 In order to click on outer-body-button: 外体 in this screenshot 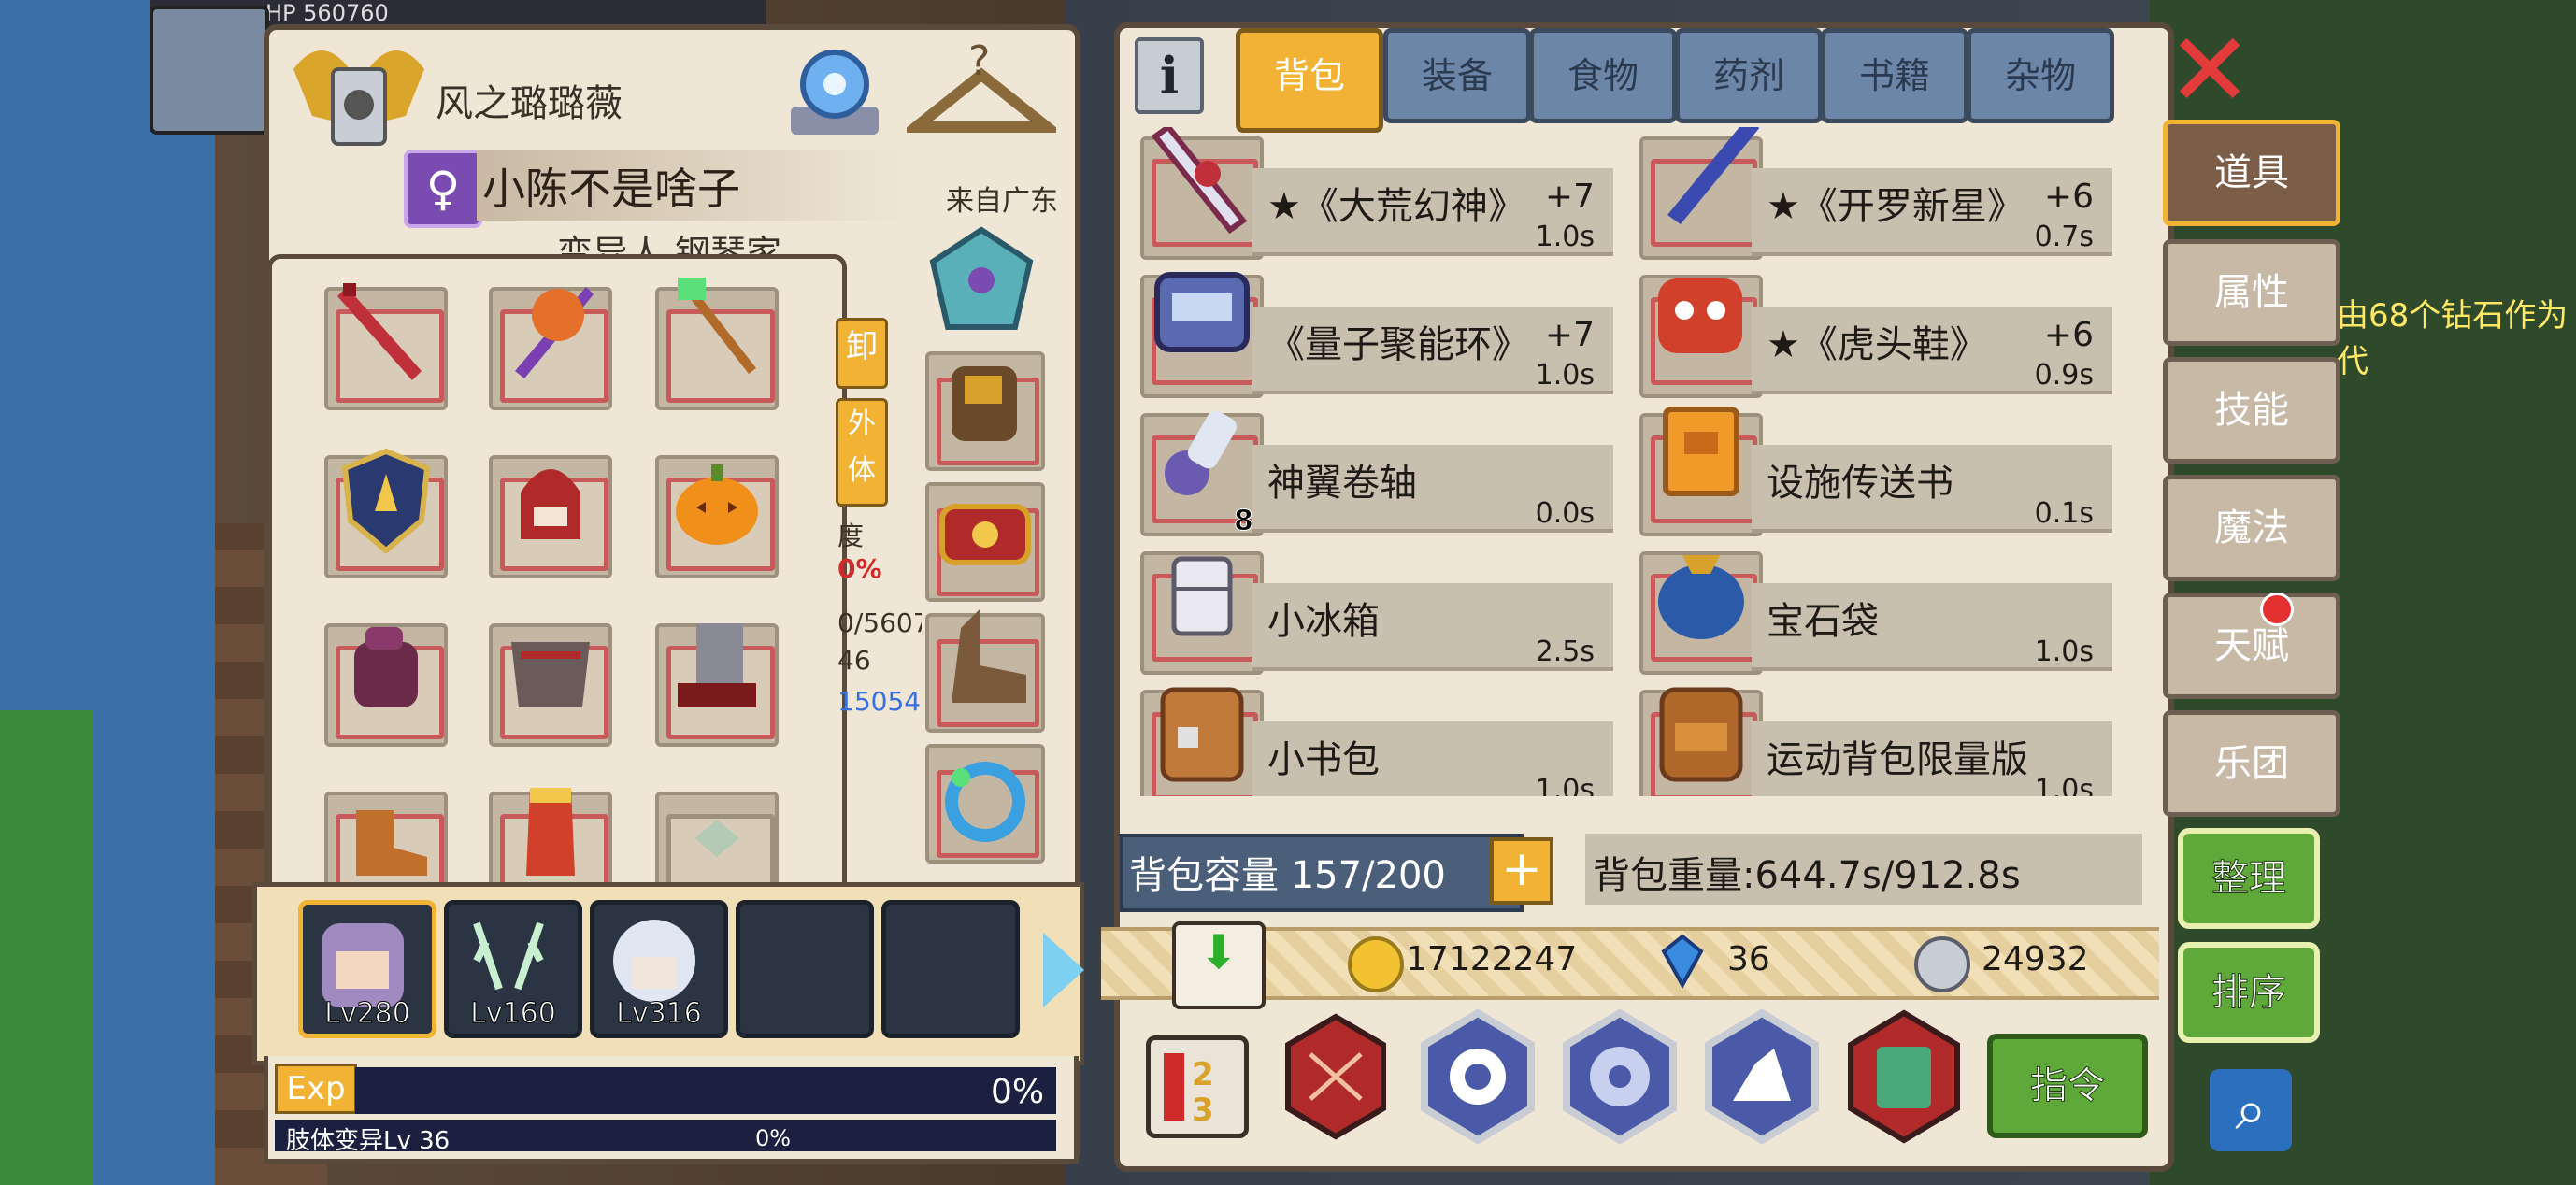, I will do `click(862, 452)`.